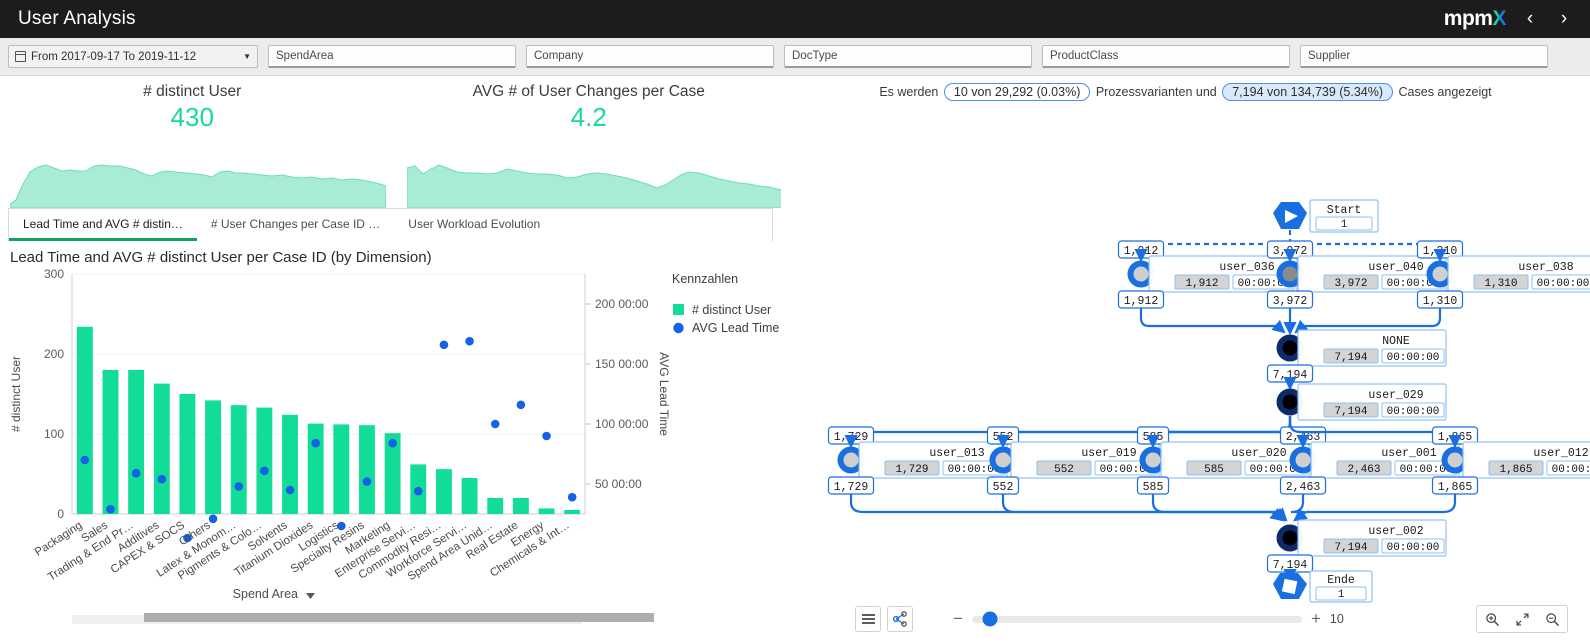 The width and height of the screenshot is (1590, 643). I want to click on svg-text: 1,912, so click(1201, 284).